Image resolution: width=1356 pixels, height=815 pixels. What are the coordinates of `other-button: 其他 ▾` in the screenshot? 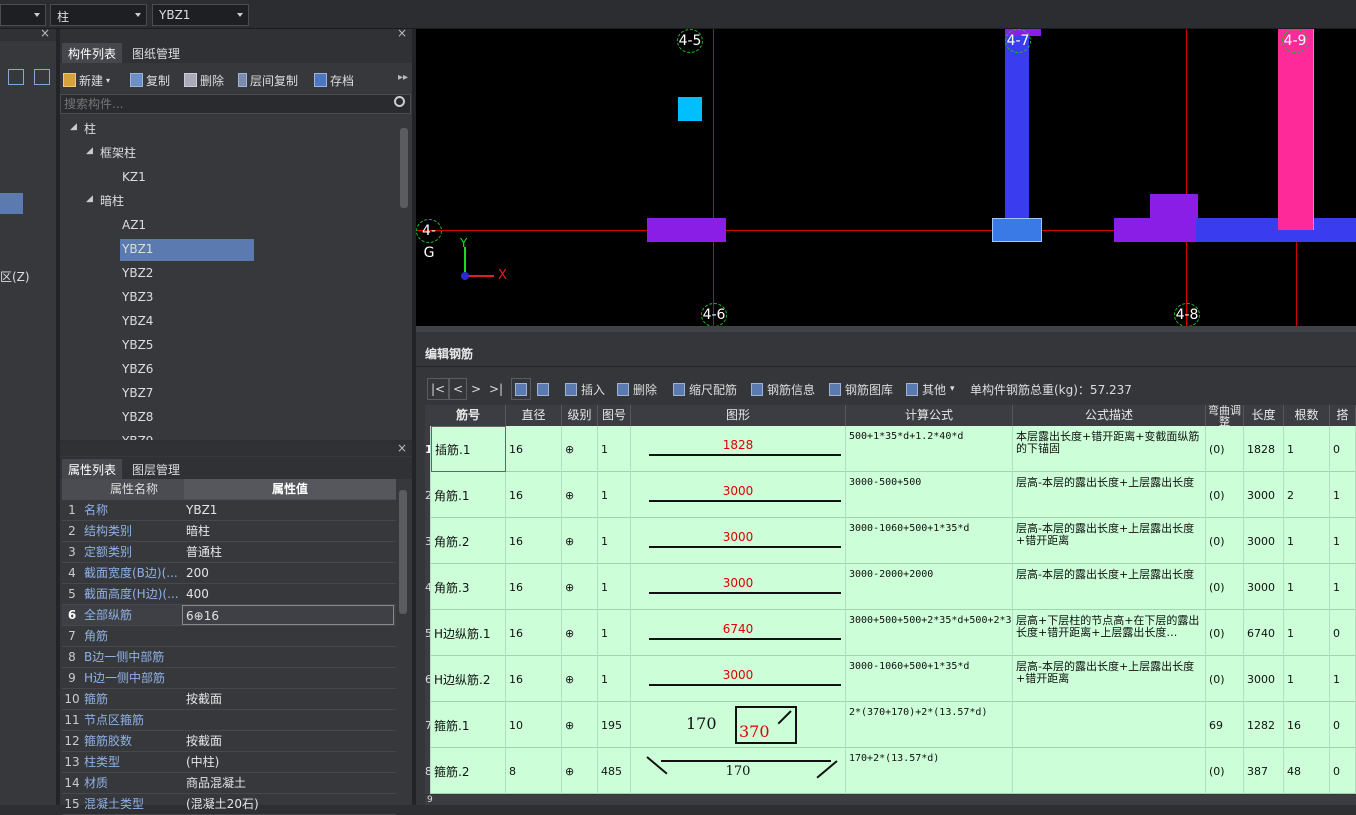 It's located at (930, 389).